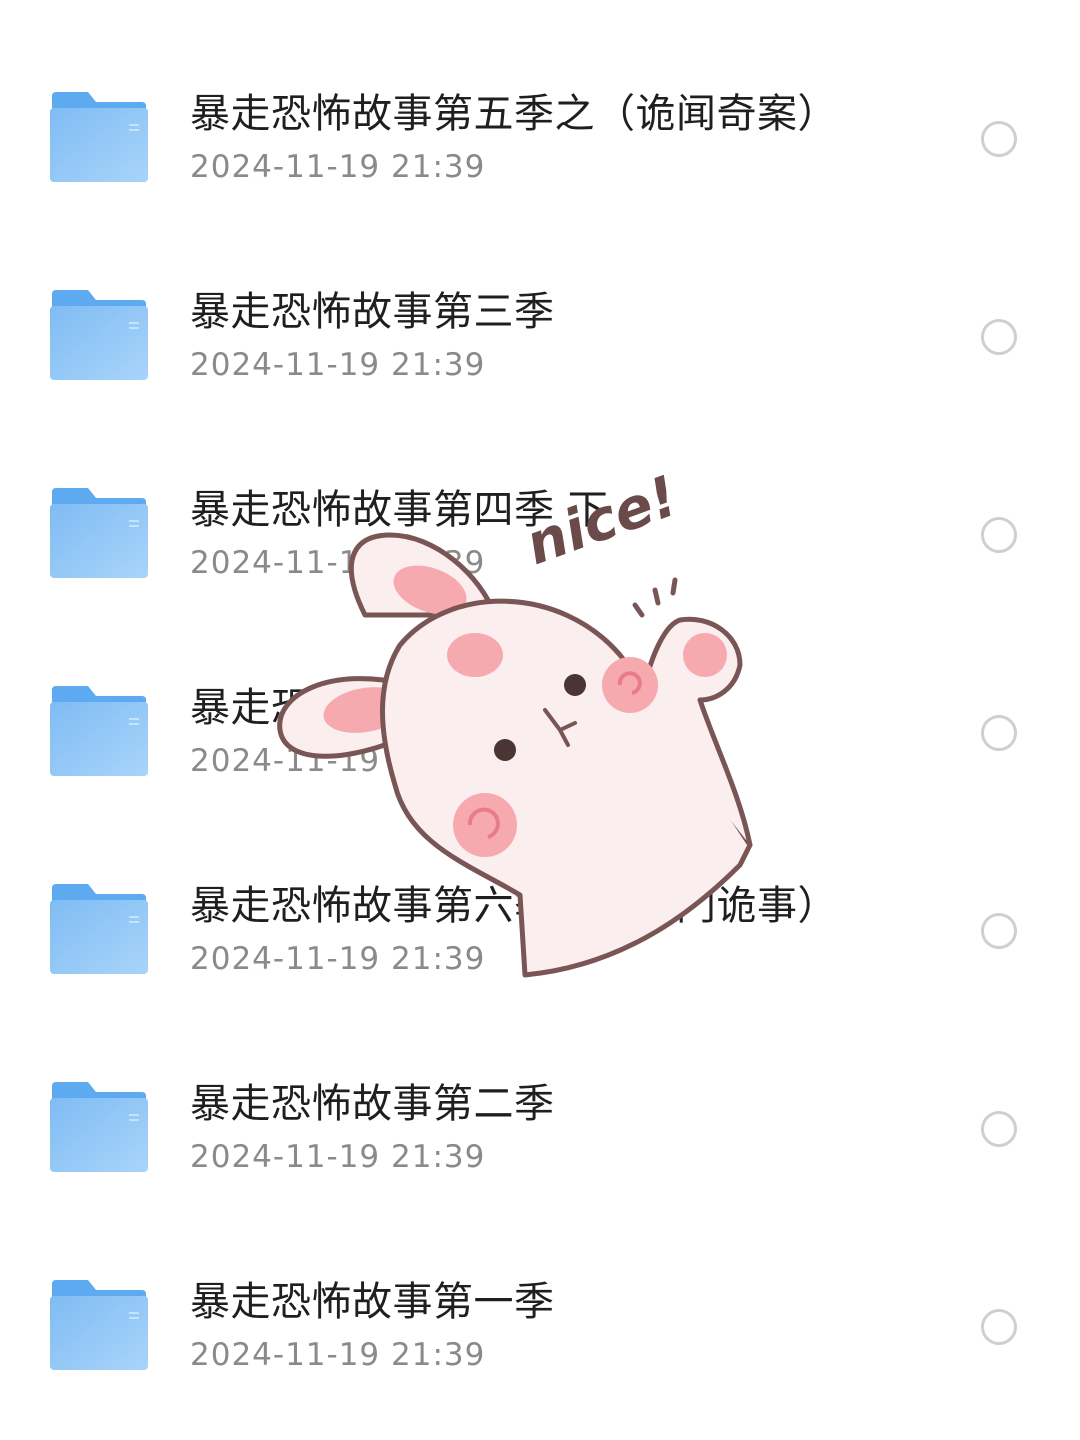 This screenshot has width=1080, height=1440. Describe the element at coordinates (372, 312) in the screenshot. I see `file-title: 暴走恐怖故事第三季` at that location.